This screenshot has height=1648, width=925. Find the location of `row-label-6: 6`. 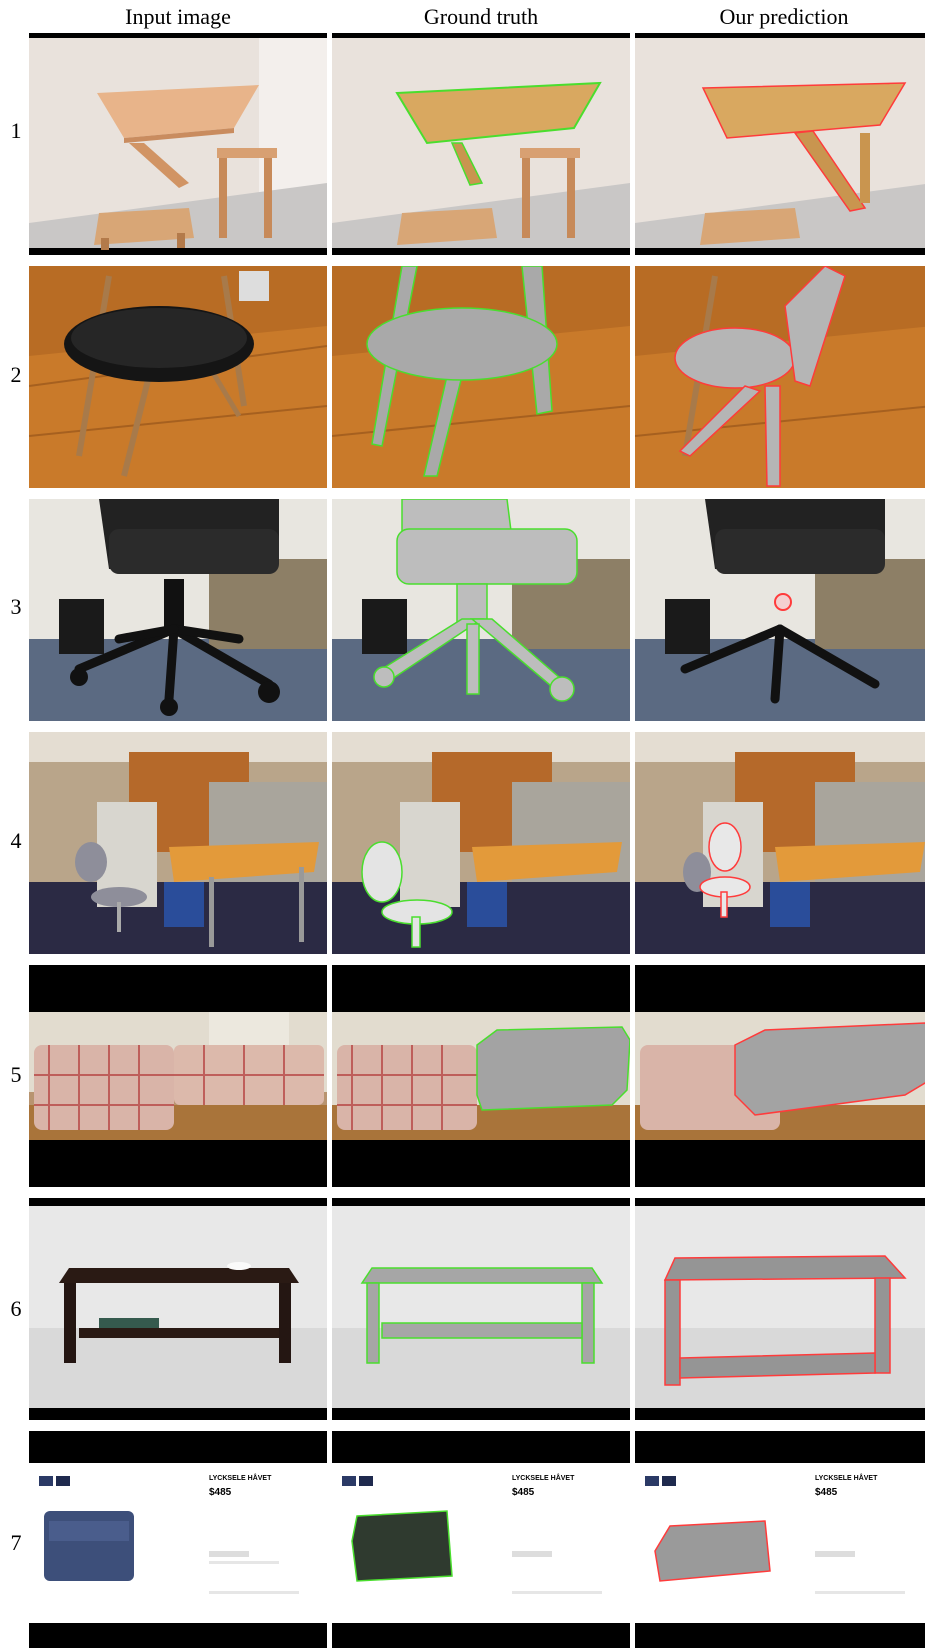

row-label-6: 6 is located at coordinates (16, 1308).